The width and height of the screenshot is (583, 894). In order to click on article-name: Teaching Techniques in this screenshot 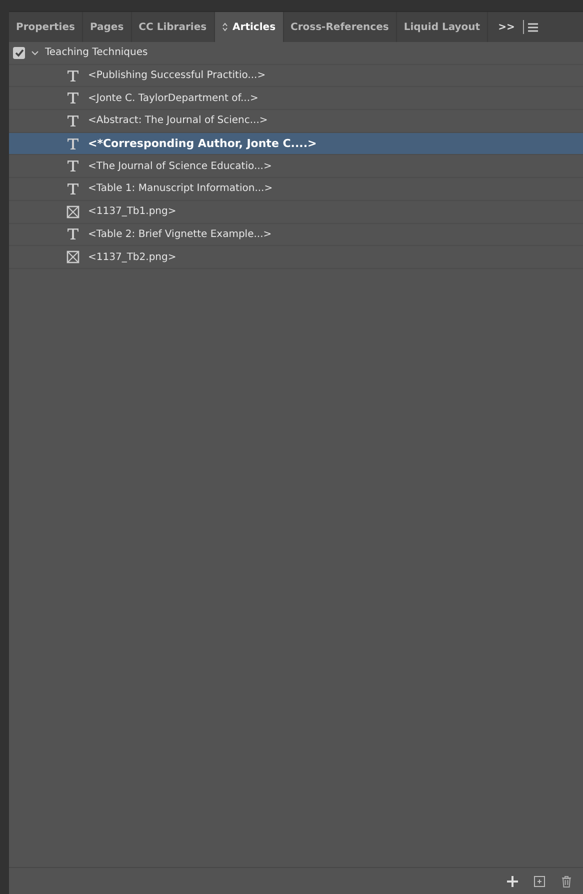, I will do `click(96, 52)`.